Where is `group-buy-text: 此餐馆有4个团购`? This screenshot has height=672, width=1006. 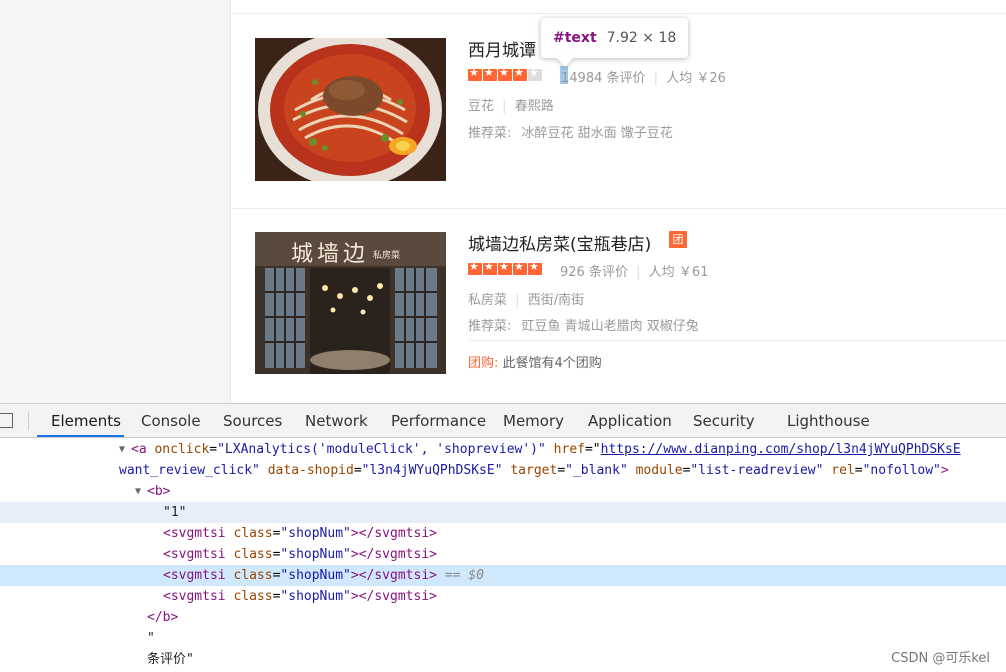 group-buy-text: 此餐馆有4个团购 is located at coordinates (552, 363).